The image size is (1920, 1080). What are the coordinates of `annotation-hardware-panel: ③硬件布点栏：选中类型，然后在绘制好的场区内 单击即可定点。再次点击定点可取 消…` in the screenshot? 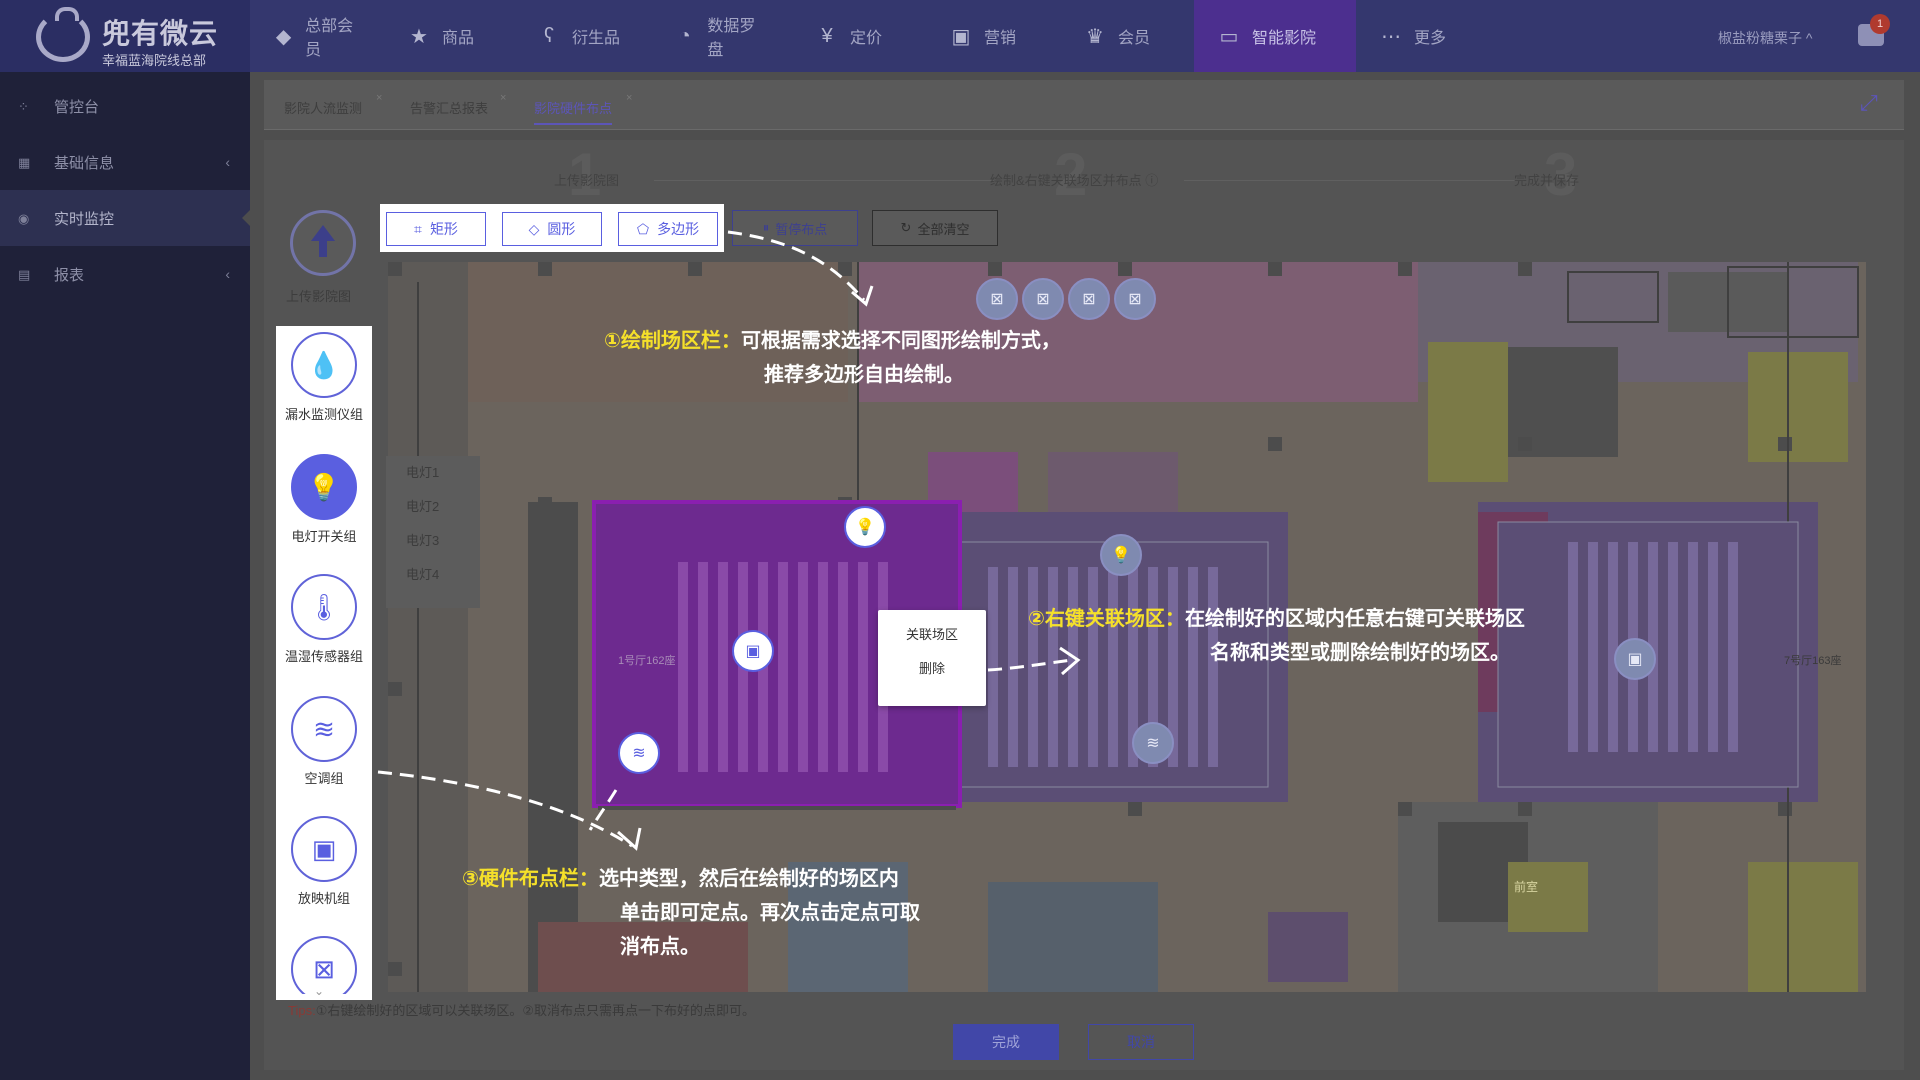 It's located at (691, 913).